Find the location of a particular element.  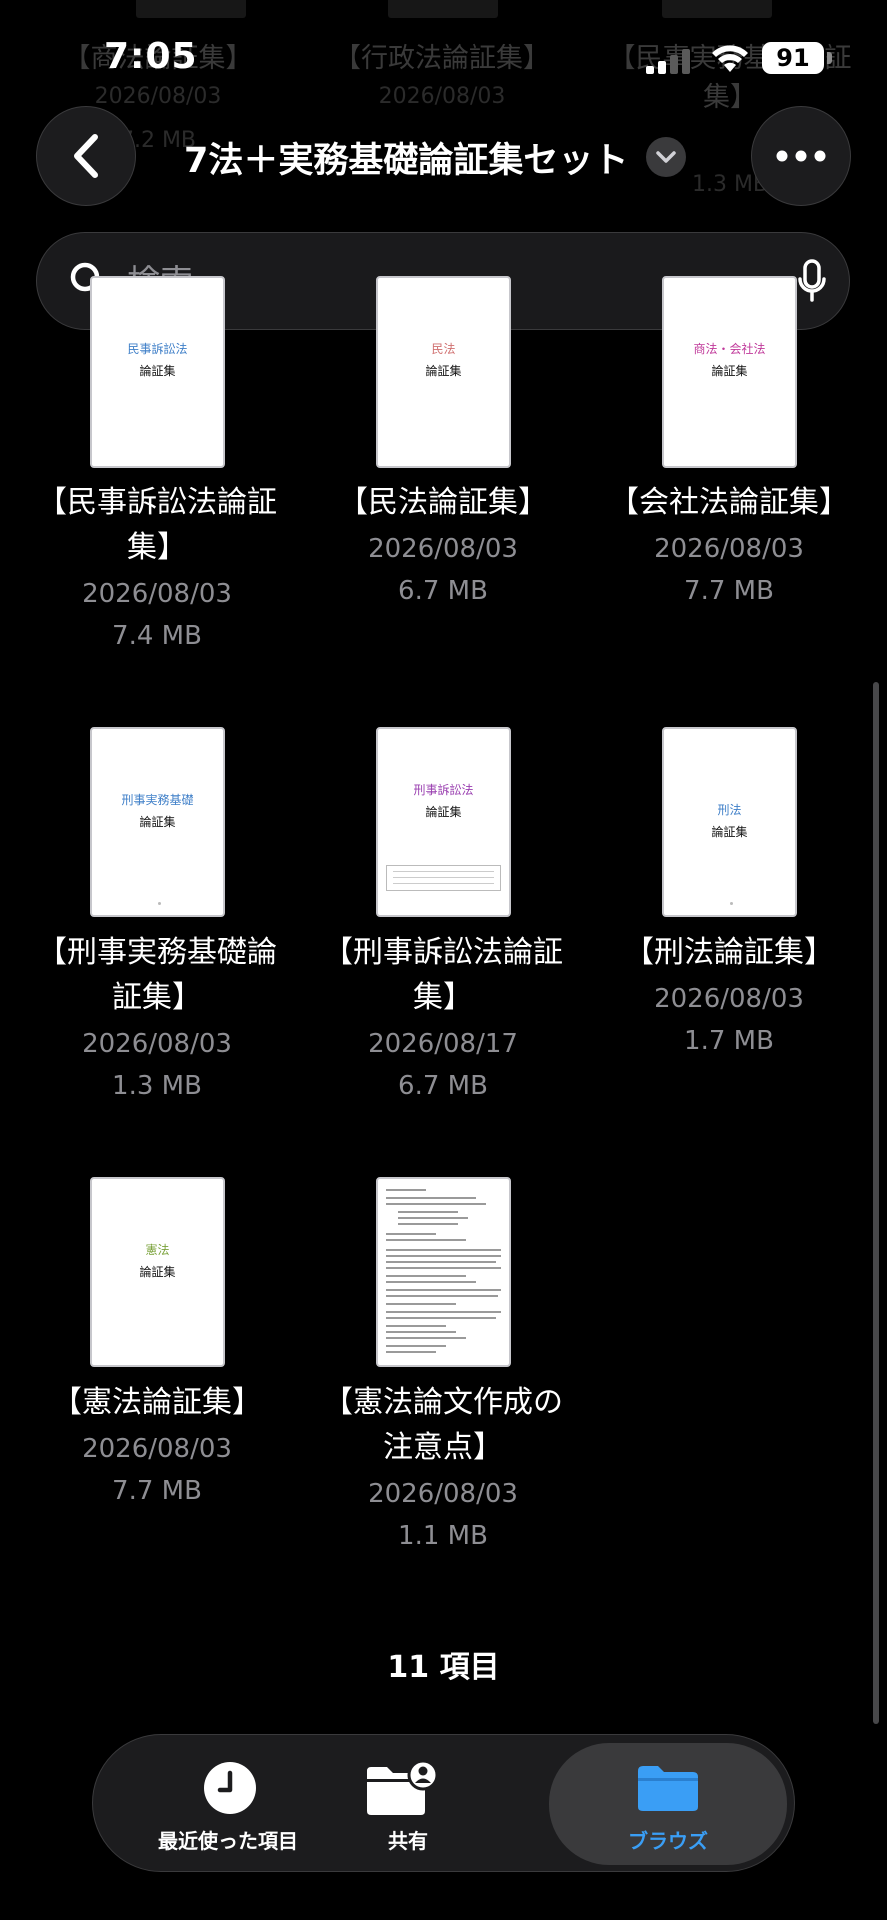

thumbnail-text-box is located at coordinates (443, 878).